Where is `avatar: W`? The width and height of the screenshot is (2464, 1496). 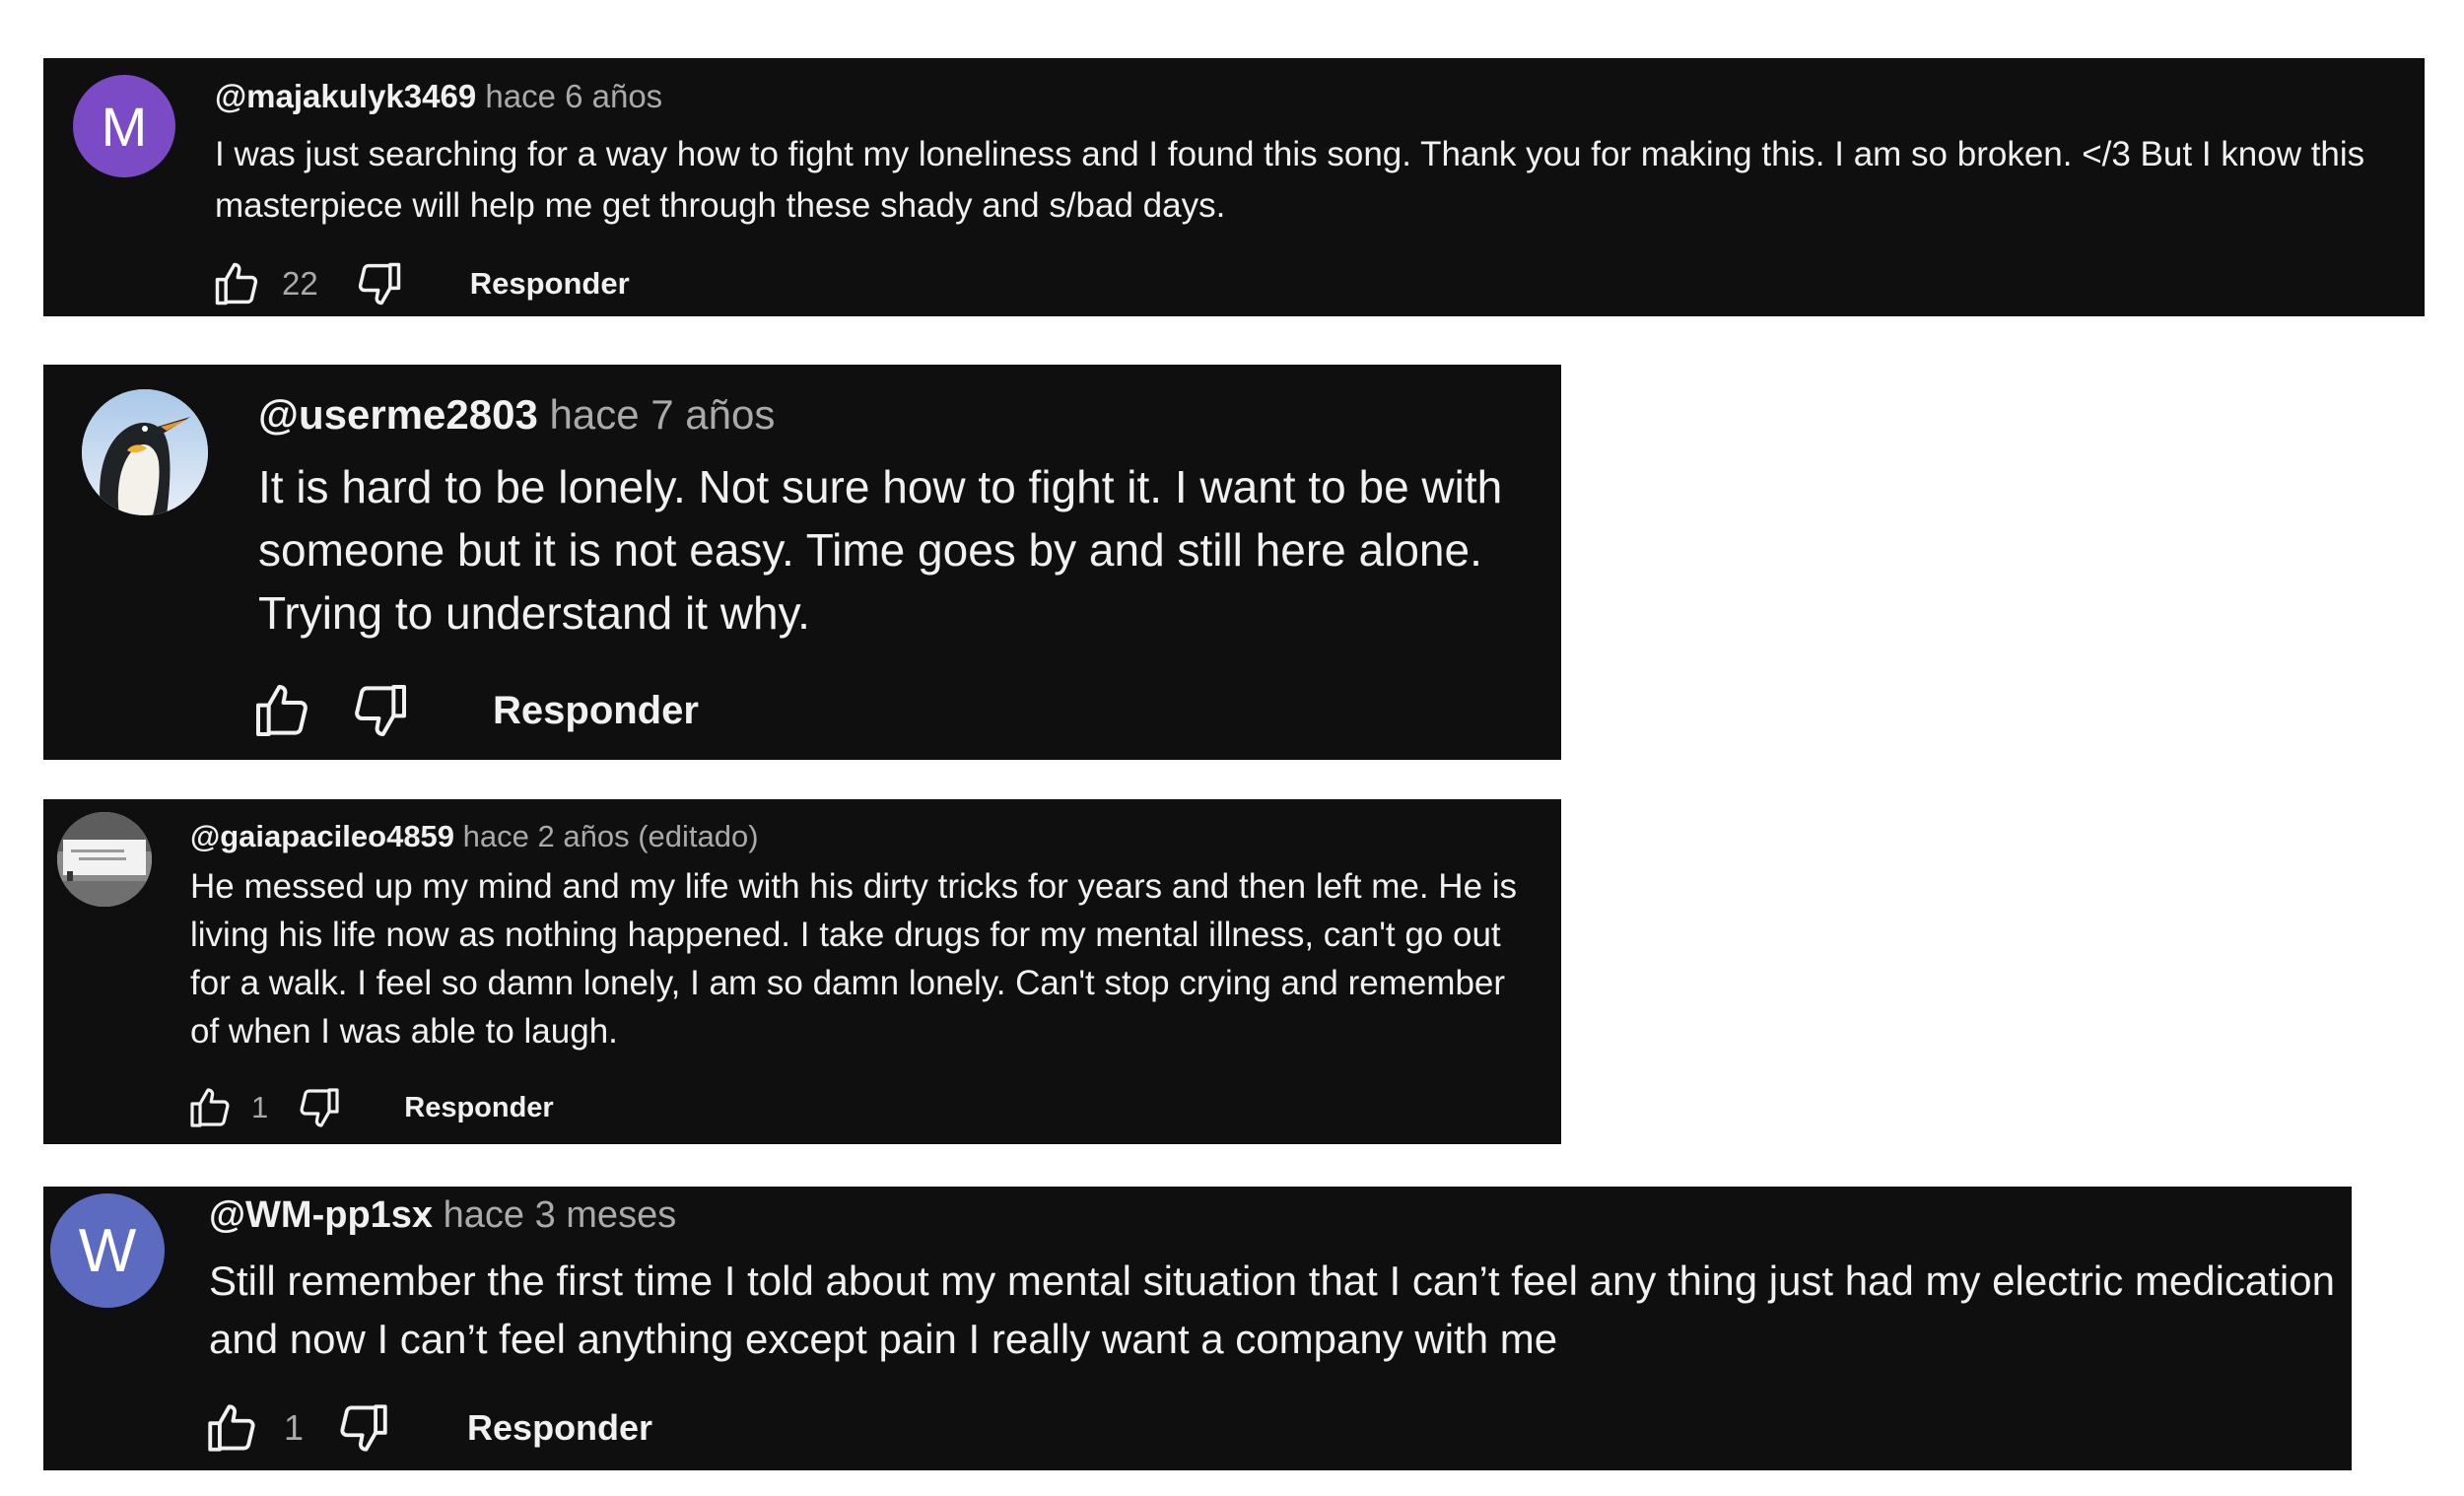 avatar: W is located at coordinates (107, 1250).